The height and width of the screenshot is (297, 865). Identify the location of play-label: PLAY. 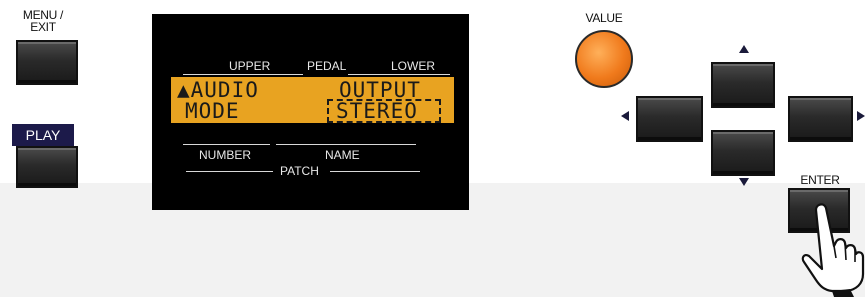
(43, 135).